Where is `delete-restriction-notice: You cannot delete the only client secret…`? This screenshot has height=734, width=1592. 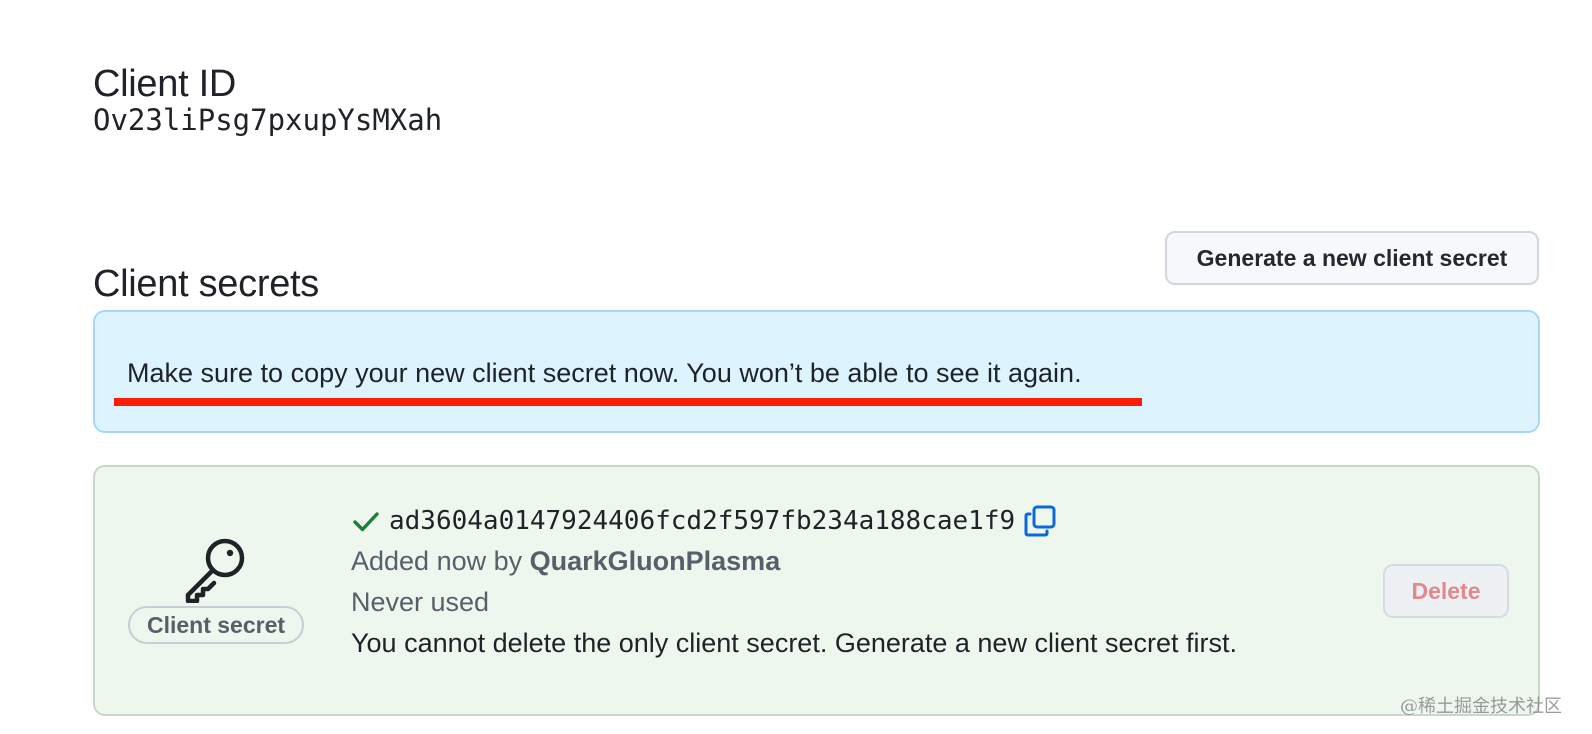 delete-restriction-notice: You cannot delete the only client secret… is located at coordinates (794, 643).